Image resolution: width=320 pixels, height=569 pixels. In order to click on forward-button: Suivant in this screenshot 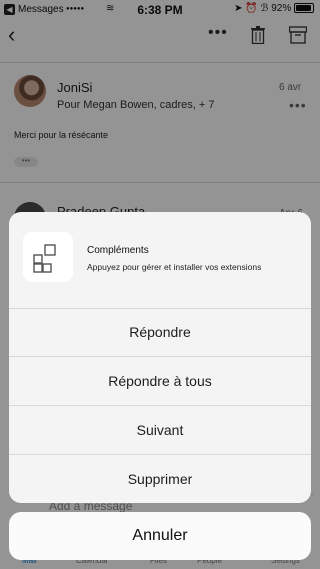, I will do `click(160, 430)`.